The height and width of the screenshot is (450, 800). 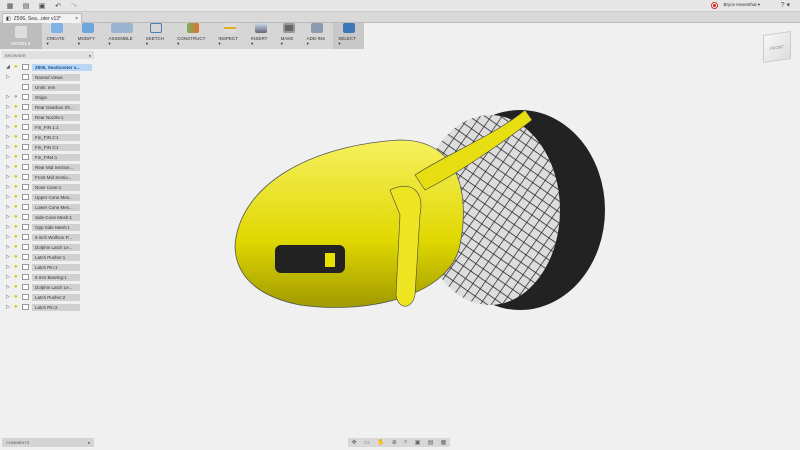 I want to click on tree-item: ▷ ● Rear Nozzle:1, so click(x=49, y=117).